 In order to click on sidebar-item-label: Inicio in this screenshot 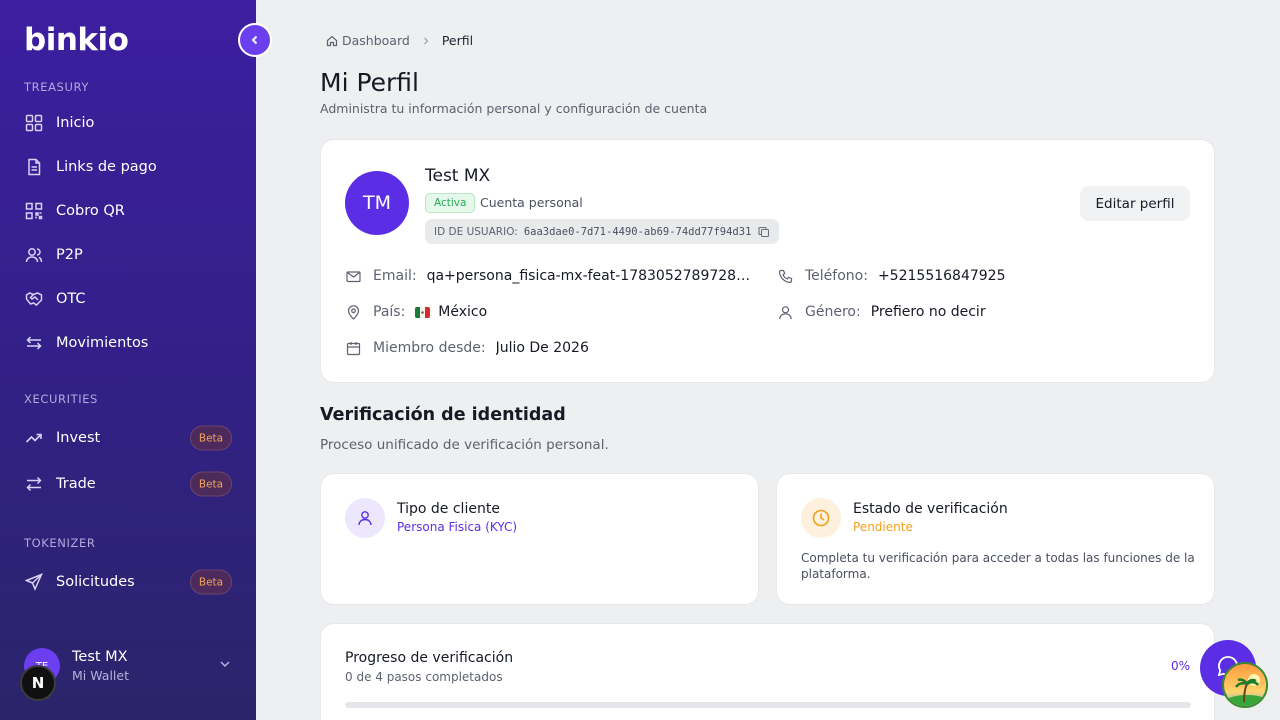, I will do `click(75, 123)`.